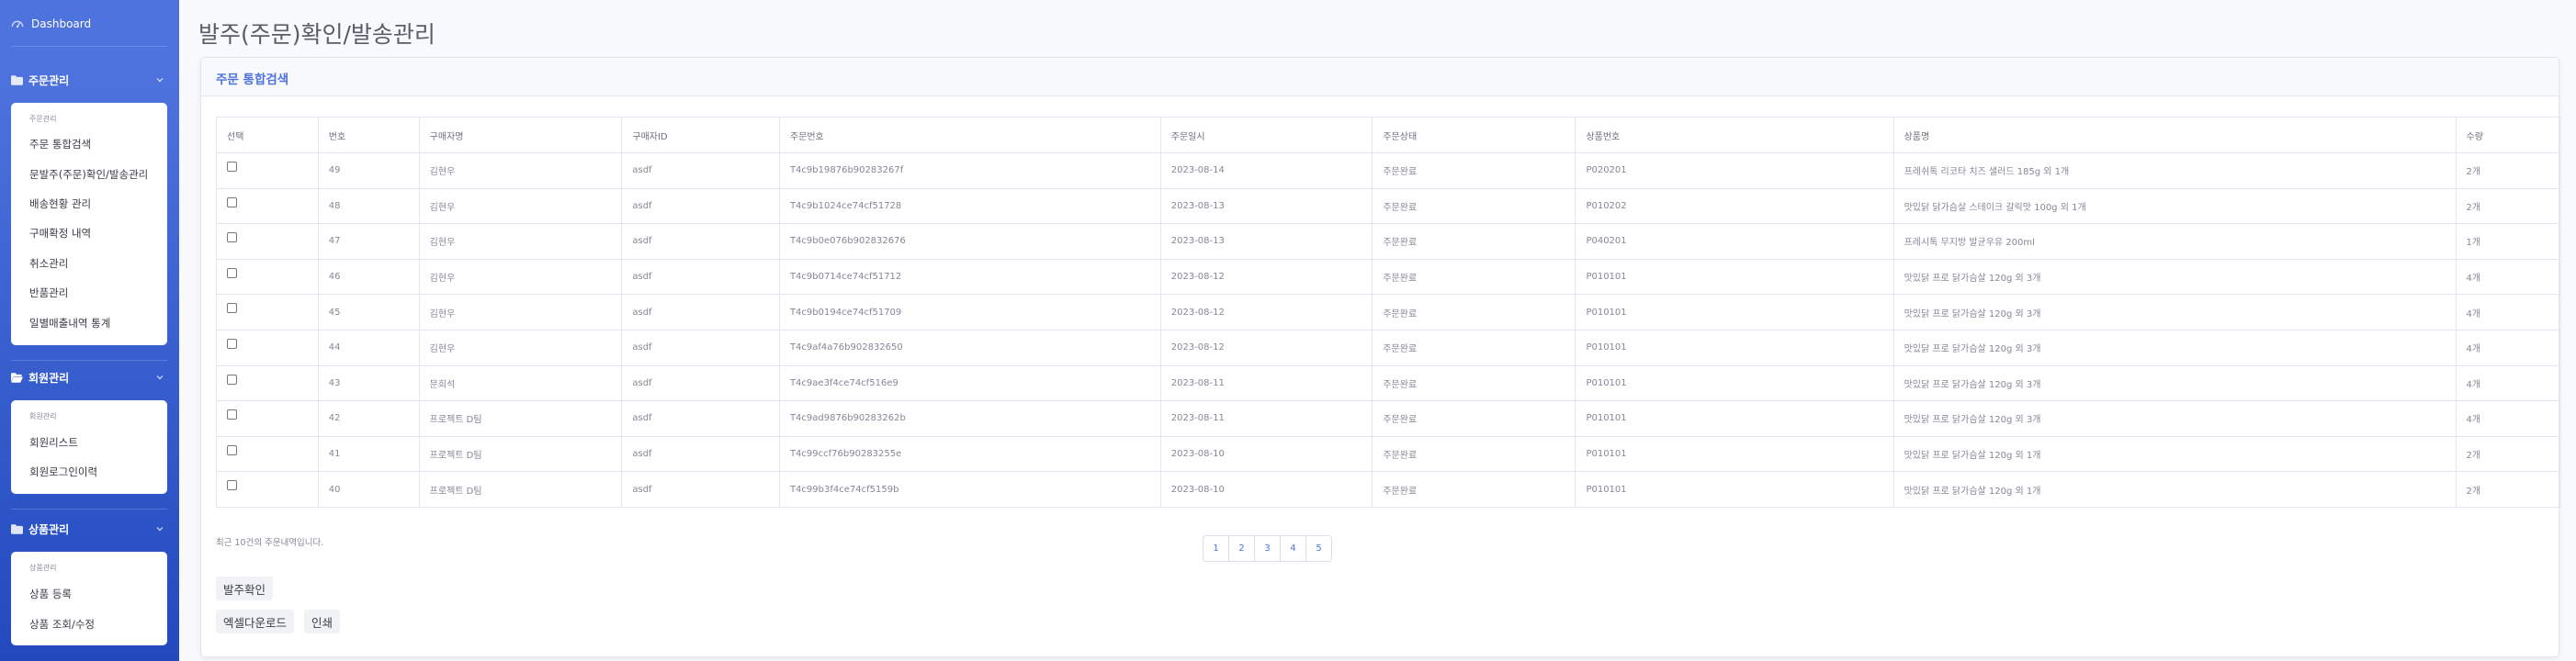  Describe the element at coordinates (368, 135) in the screenshot. I see `column-header: 번호` at that location.